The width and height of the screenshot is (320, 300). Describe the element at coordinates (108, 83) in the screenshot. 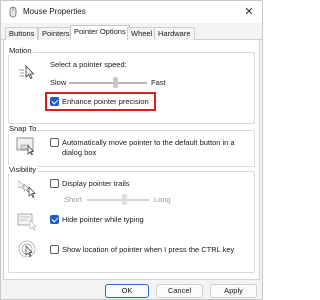

I see `pointer-speed-slider` at that location.